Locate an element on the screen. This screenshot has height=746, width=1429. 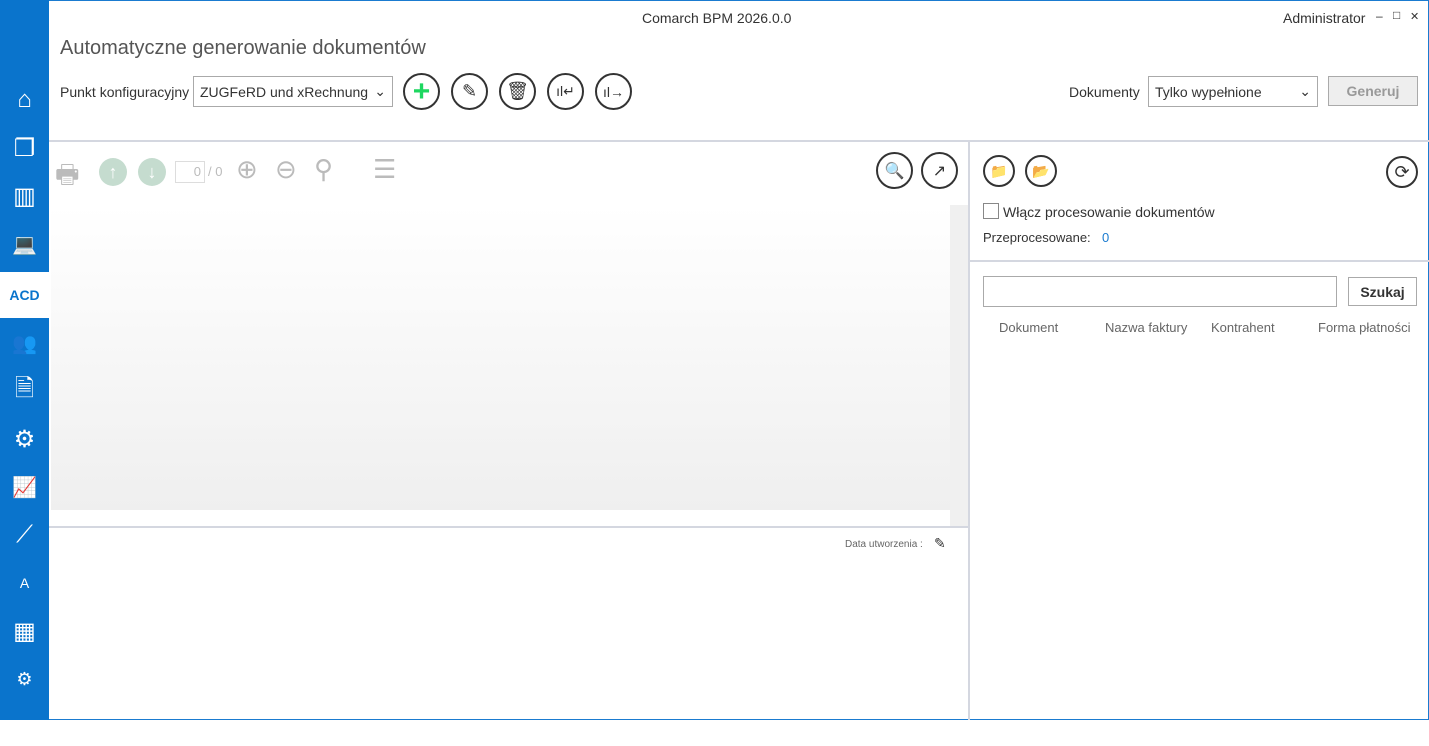
processed-value: 0 is located at coordinates (1106, 237).